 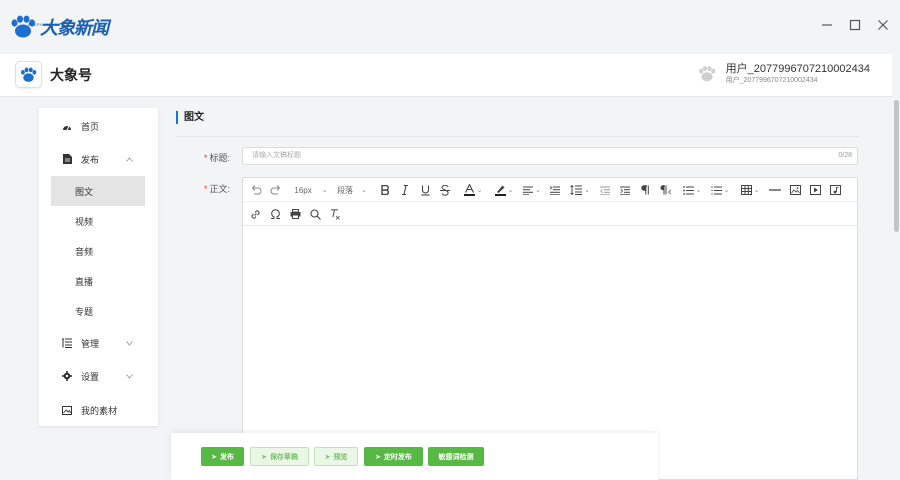 I want to click on redo-button, so click(x=276, y=190).